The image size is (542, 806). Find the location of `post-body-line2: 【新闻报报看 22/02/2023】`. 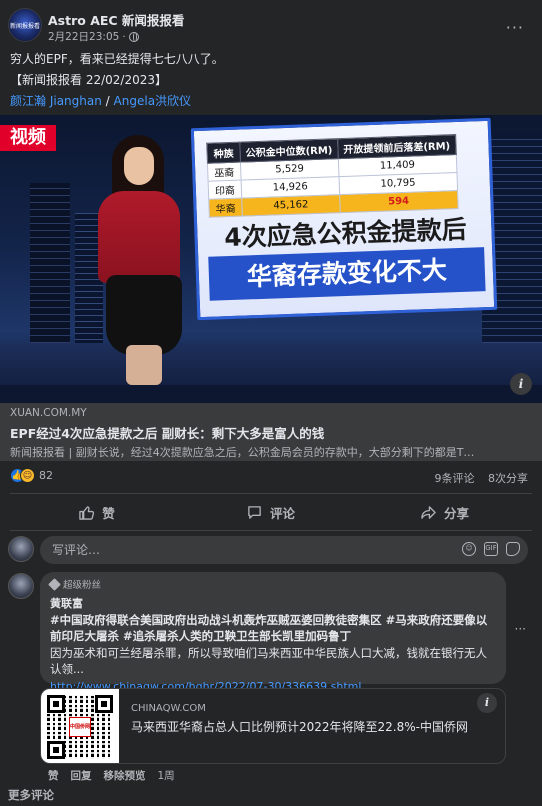

post-body-line2: 【新闻报报看 22/02/2023】 is located at coordinates (88, 80).